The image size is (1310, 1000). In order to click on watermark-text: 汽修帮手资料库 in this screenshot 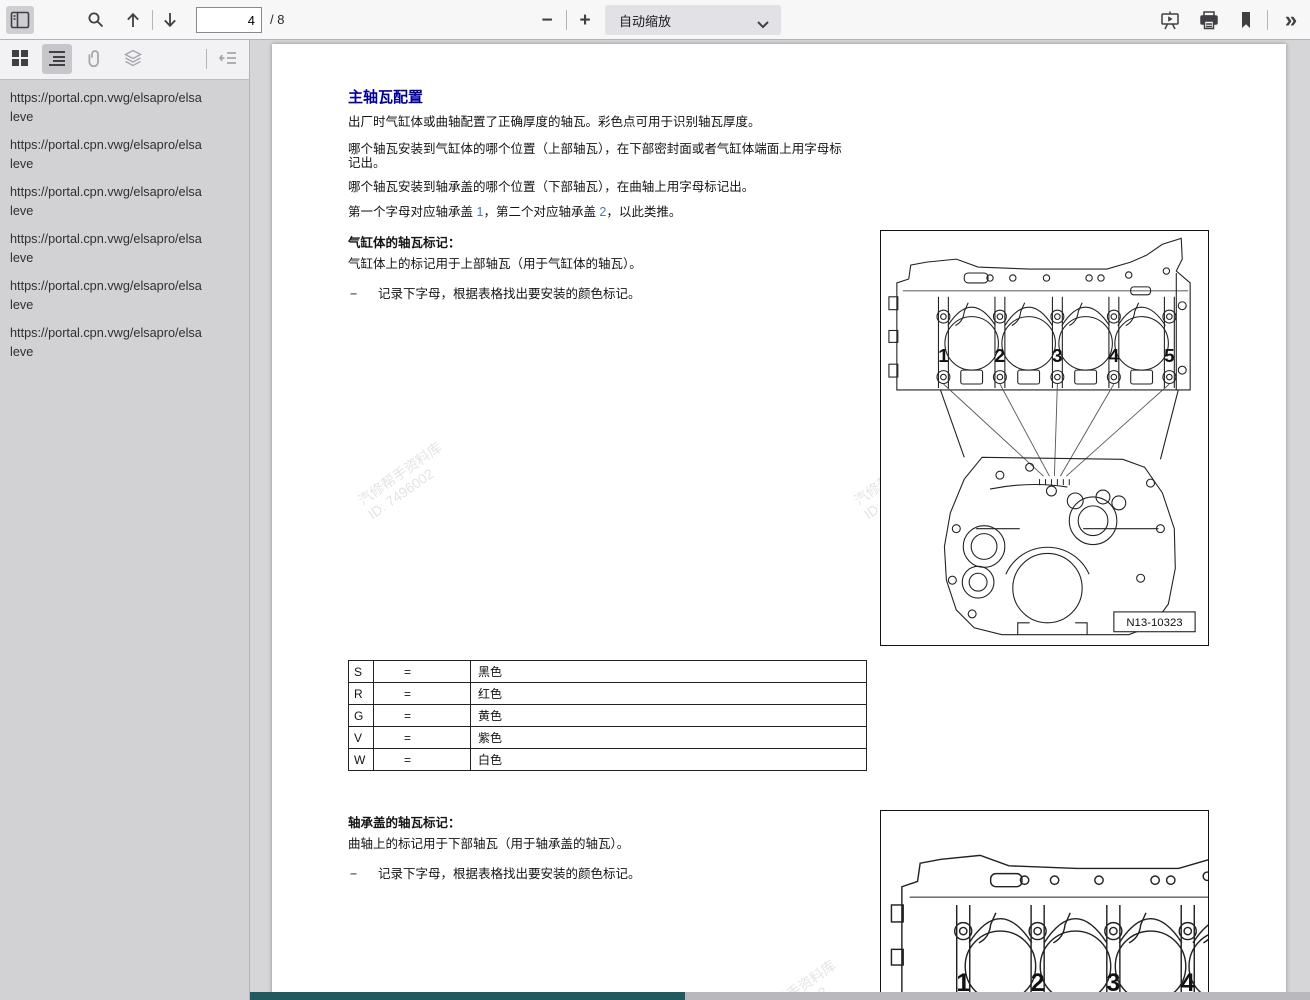, I will do `click(400, 473)`.